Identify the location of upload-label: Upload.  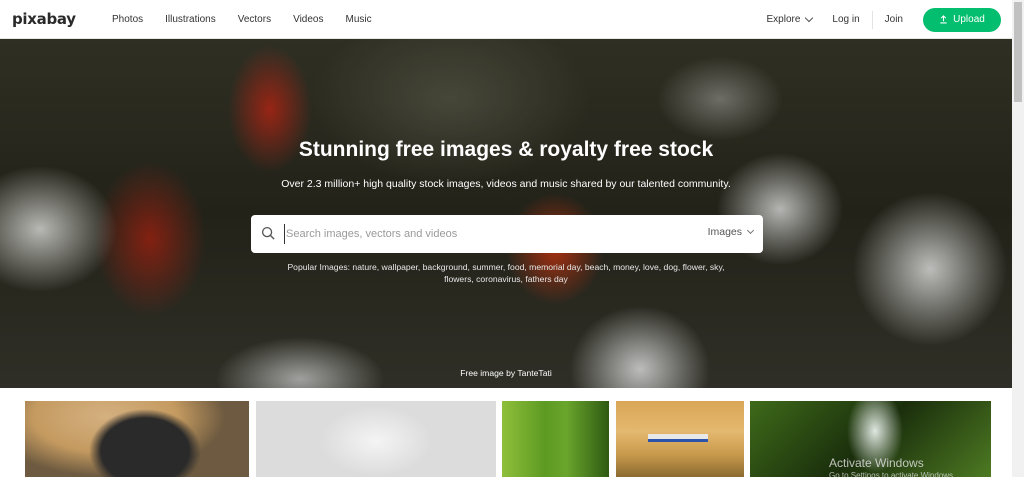
(969, 19).